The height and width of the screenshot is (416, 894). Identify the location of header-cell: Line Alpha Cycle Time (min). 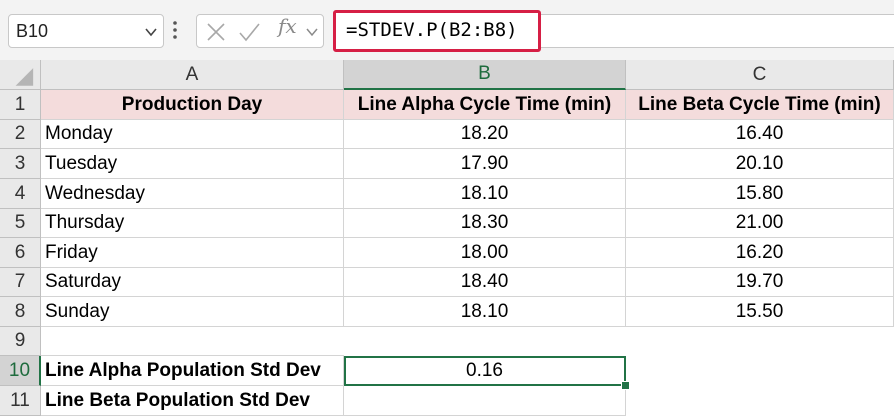
(485, 105).